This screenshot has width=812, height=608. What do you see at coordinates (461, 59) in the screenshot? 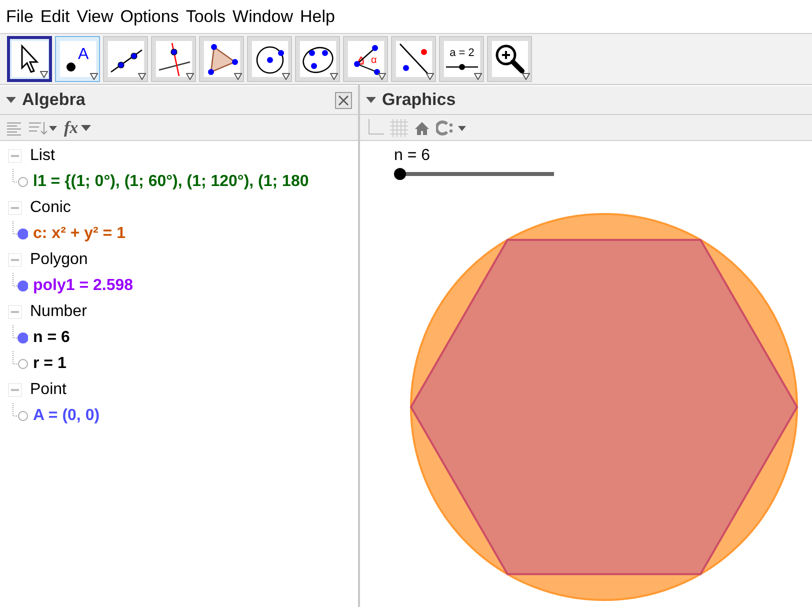
I see `tool-button: a = 2` at bounding box center [461, 59].